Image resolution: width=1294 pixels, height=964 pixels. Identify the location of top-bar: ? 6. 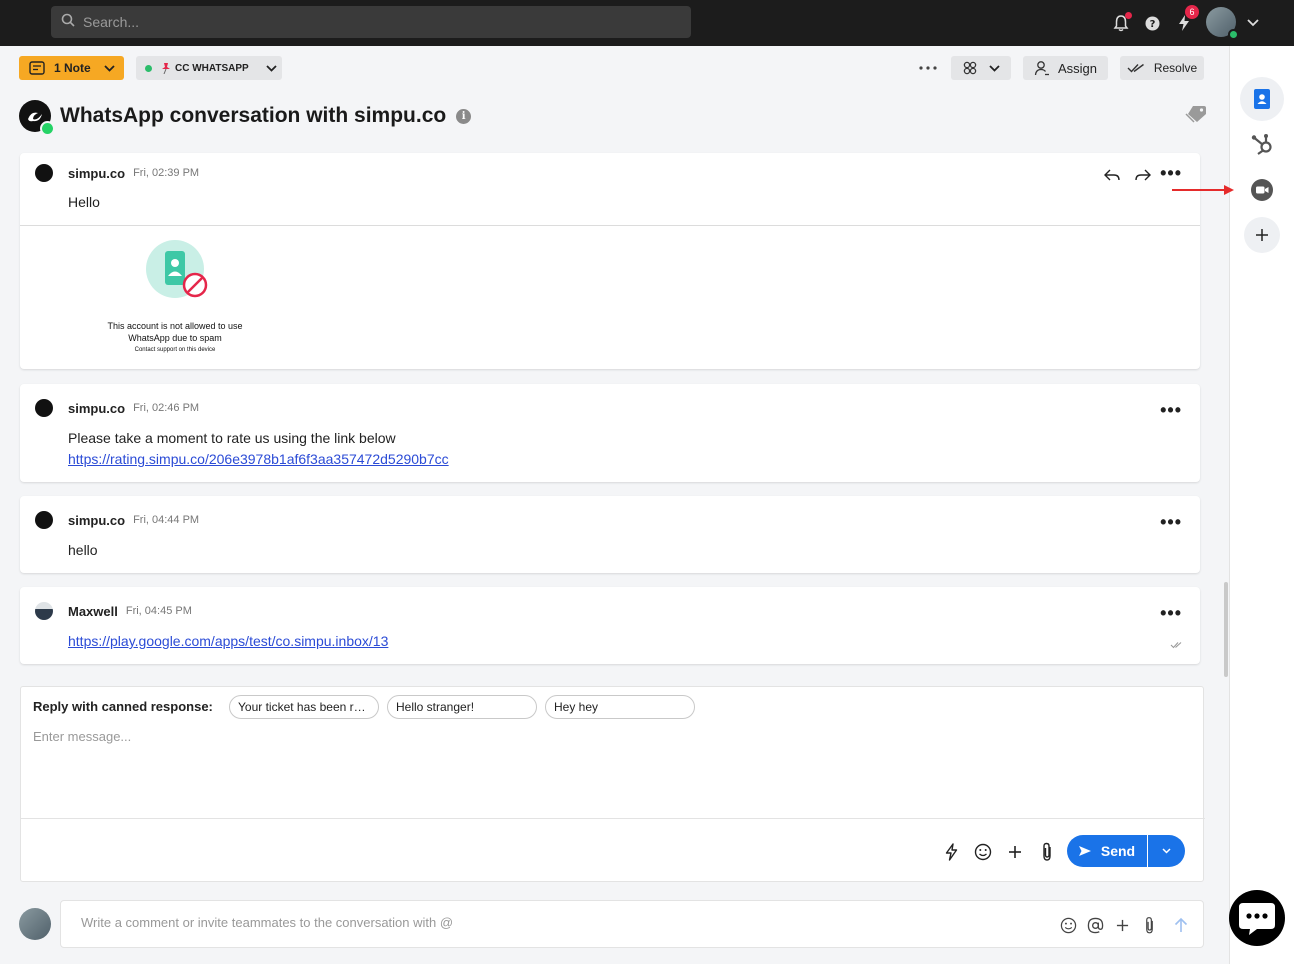
(647, 23).